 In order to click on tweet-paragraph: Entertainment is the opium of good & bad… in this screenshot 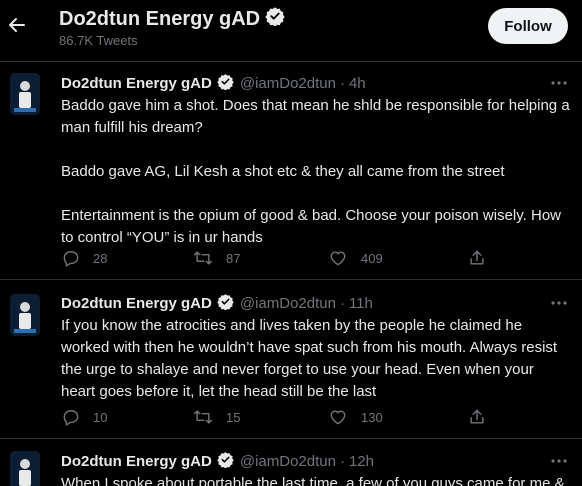, I will do `click(311, 226)`.